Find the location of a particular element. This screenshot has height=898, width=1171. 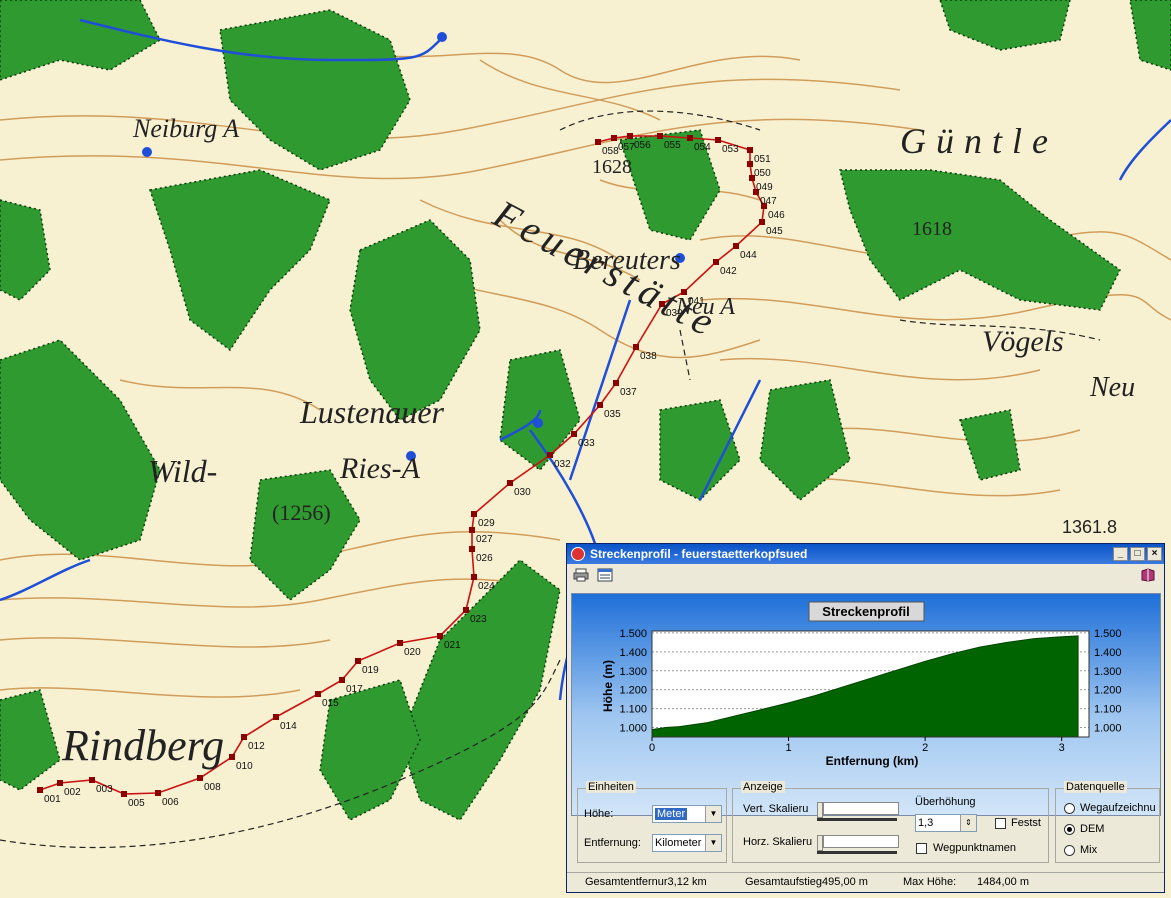

window-title: Streckenprofil - feuerstaetterkopfsued is located at coordinates (699, 554).